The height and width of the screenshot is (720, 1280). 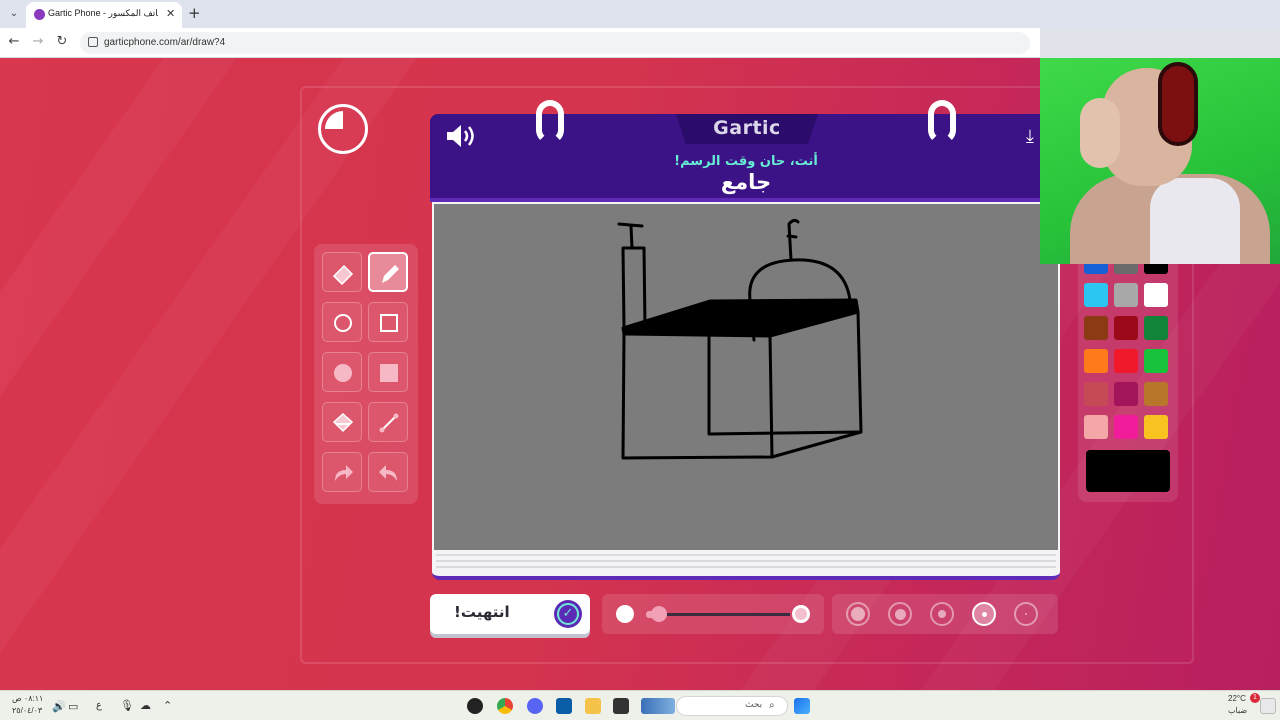 What do you see at coordinates (39, 14) in the screenshot?
I see `gartic-favicon-icon` at bounding box center [39, 14].